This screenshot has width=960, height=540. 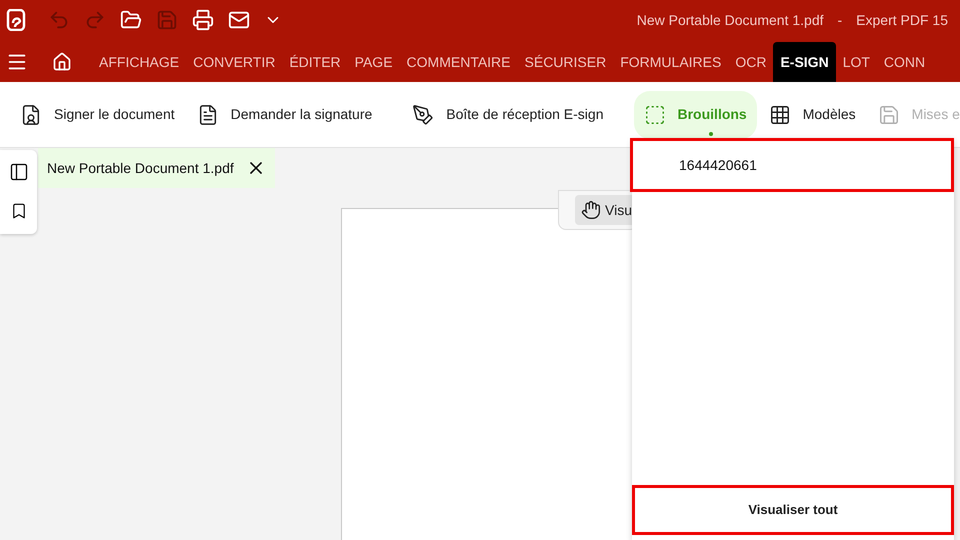 What do you see at coordinates (730, 20) in the screenshot?
I see `document-title: New Portable Document 1.pdf` at bounding box center [730, 20].